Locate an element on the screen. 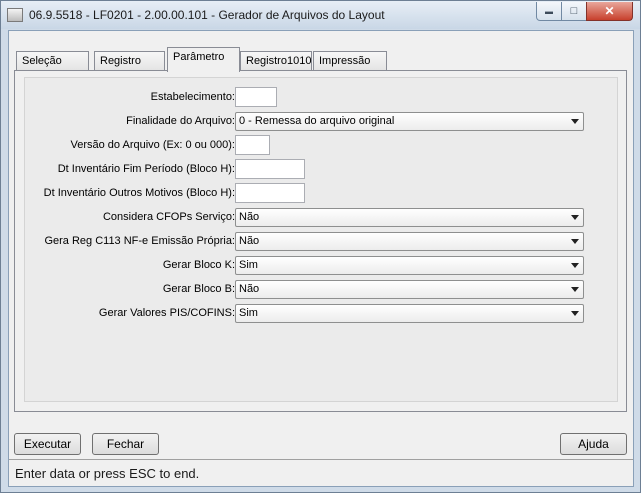  dt-inventario-outros-label: Dt Inventário Outros Motivos (Bloco H): is located at coordinates (139, 193).